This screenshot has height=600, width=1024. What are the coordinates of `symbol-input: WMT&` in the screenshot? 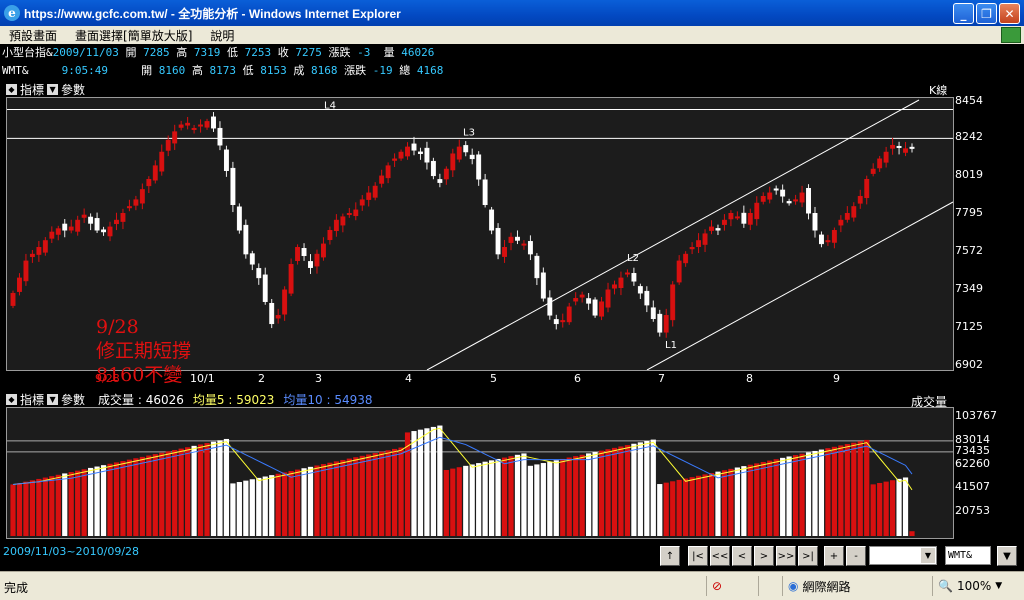 It's located at (968, 555).